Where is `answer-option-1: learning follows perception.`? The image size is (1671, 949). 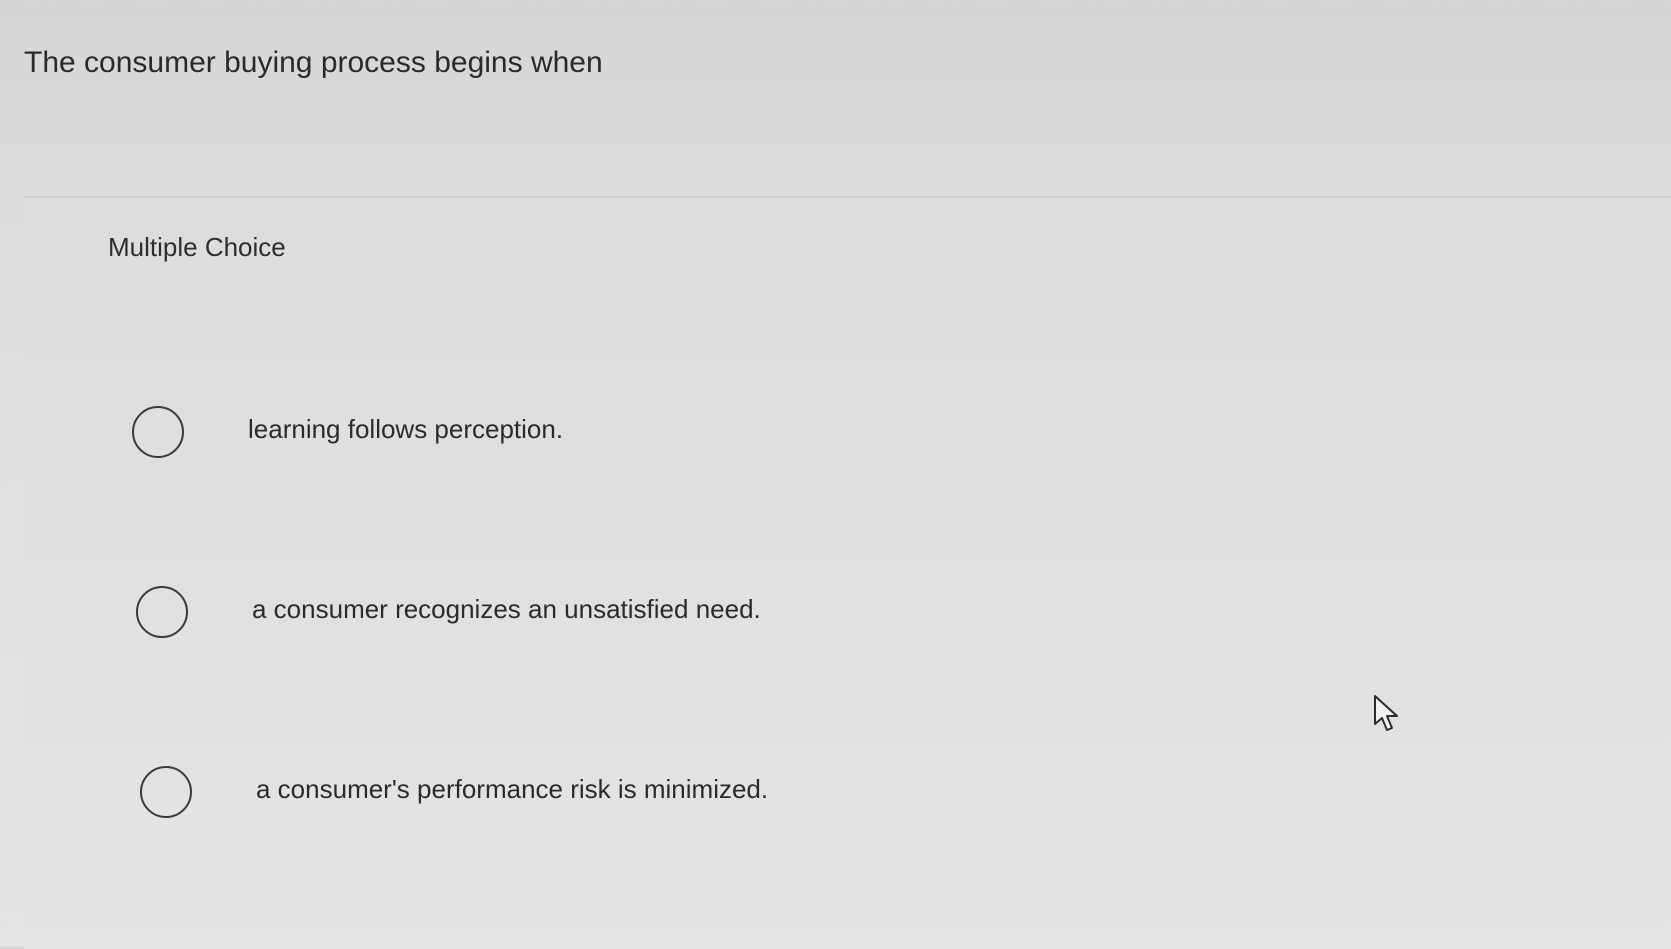
answer-option-1: learning follows perception. is located at coordinates (847, 434).